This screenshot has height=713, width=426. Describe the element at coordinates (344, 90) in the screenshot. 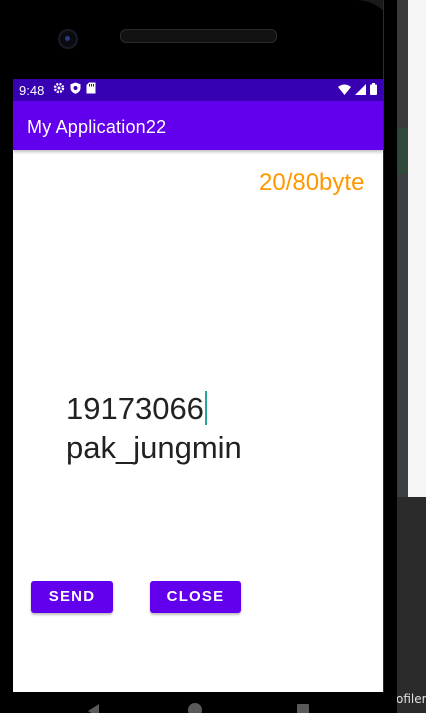

I see `wifi-icon` at that location.